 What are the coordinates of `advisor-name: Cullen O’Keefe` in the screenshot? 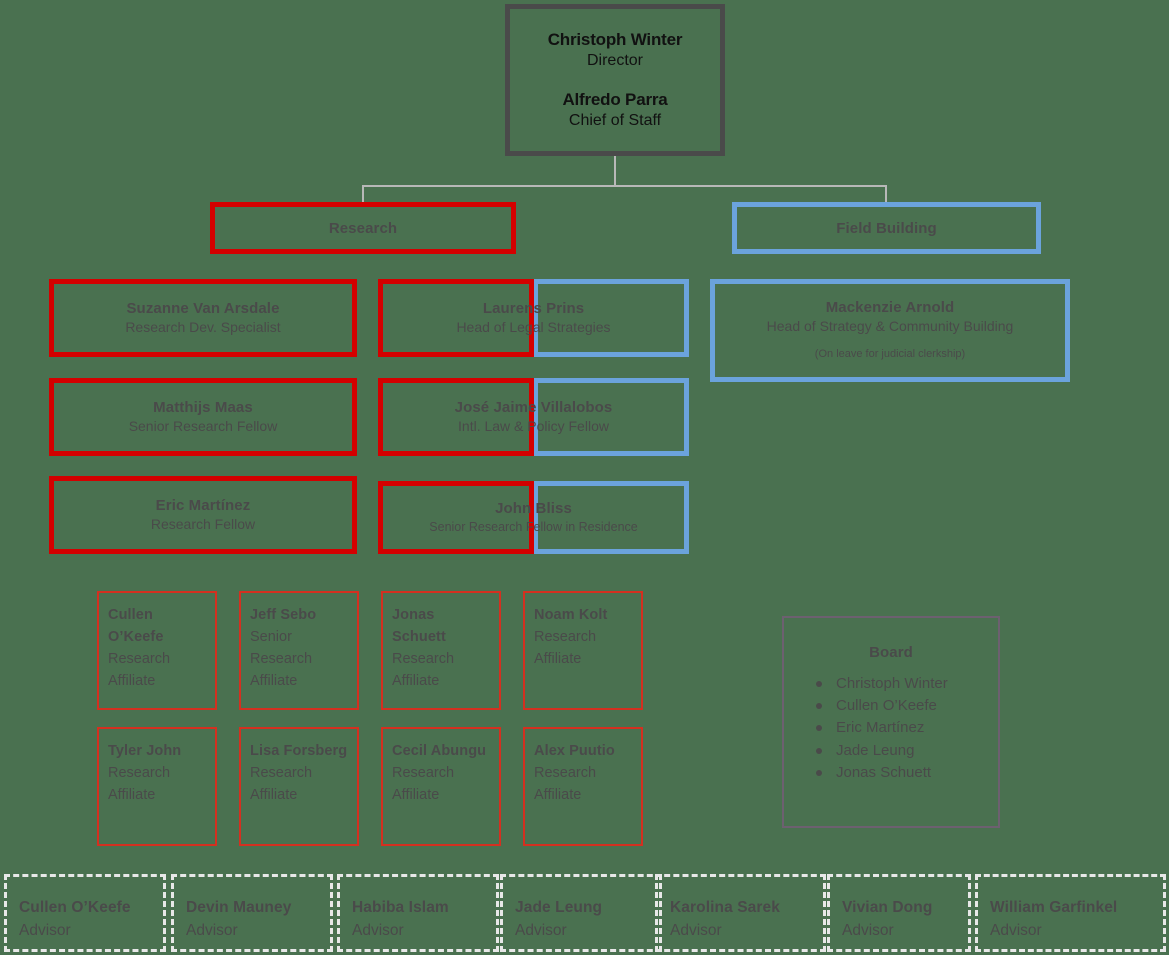 It's located at (75, 907).